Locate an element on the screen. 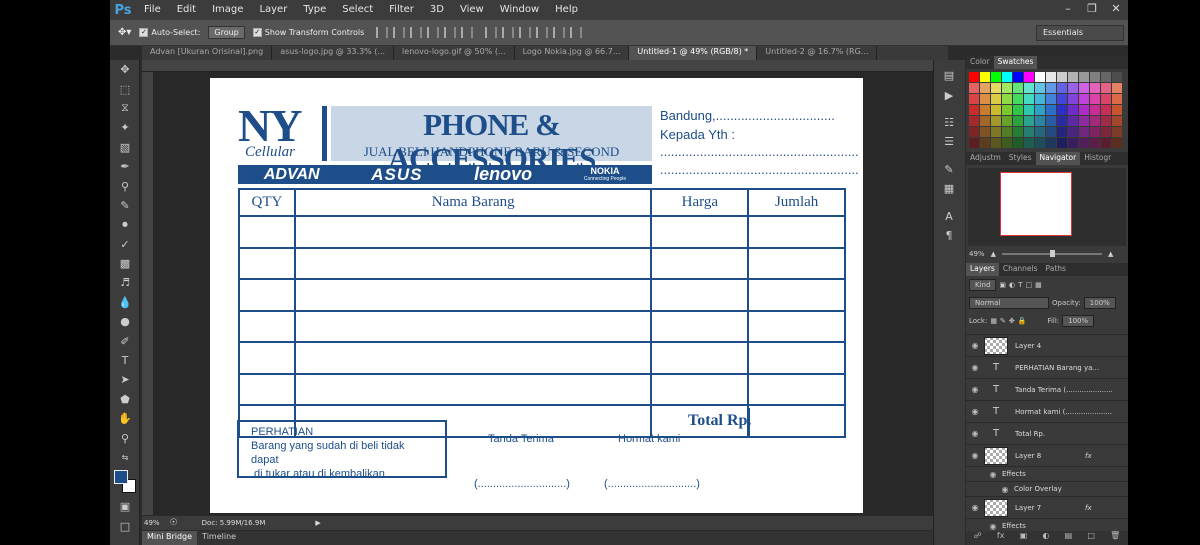  delete-layer-icon: 🗑 is located at coordinates (1115, 538).